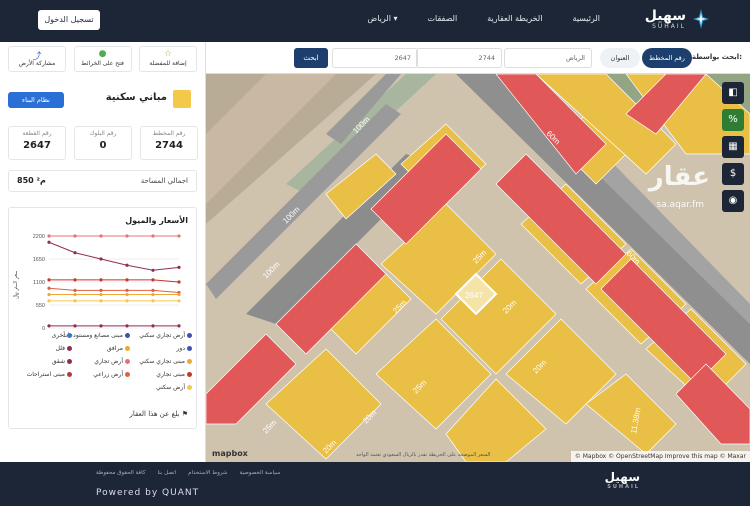 Image resolution: width=750 pixels, height=506 pixels. Describe the element at coordinates (733, 201) in the screenshot. I see `globe-icon: ◉` at that location.